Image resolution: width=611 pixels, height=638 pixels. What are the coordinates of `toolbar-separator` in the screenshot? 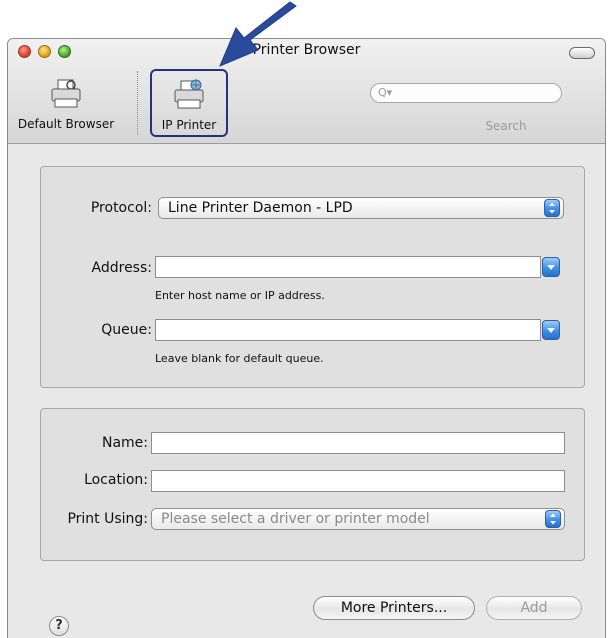 It's located at (137, 103).